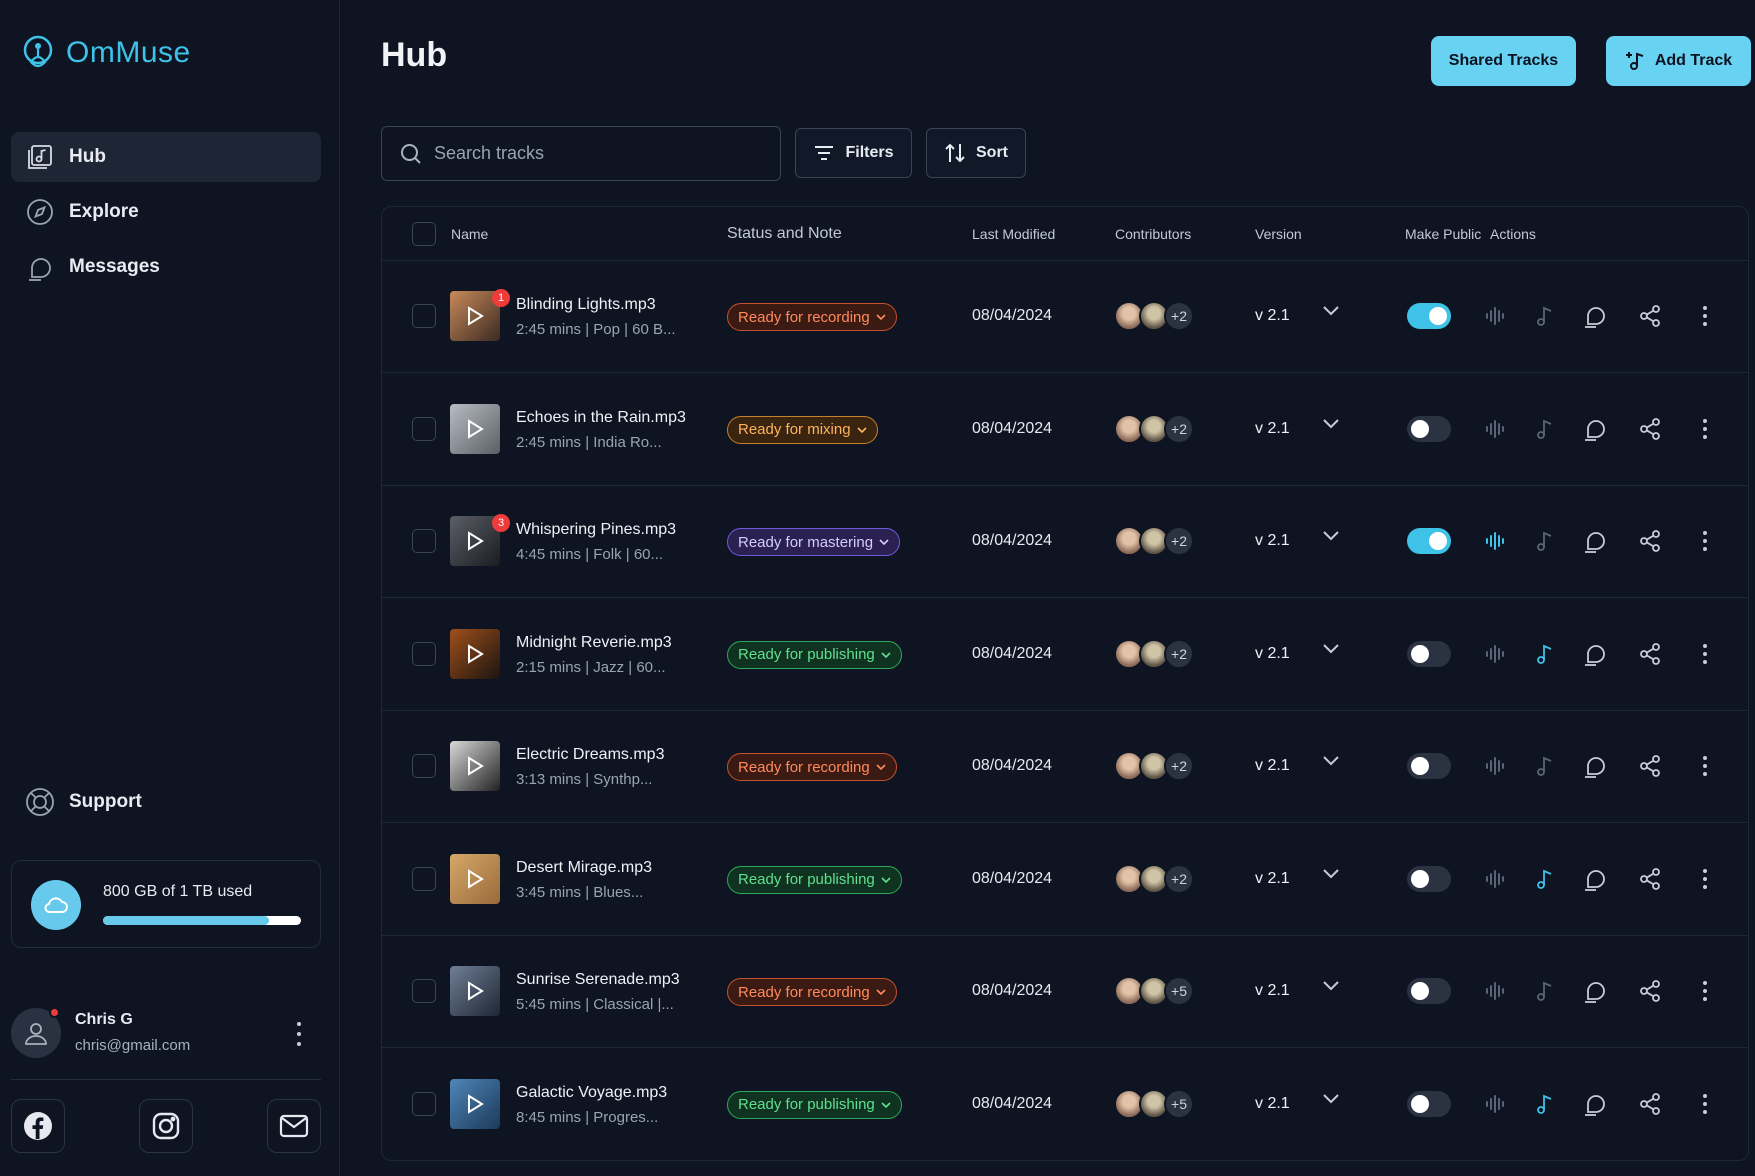 This screenshot has width=1755, height=1176. What do you see at coordinates (105, 53) in the screenshot?
I see `logo: OmMuse` at bounding box center [105, 53].